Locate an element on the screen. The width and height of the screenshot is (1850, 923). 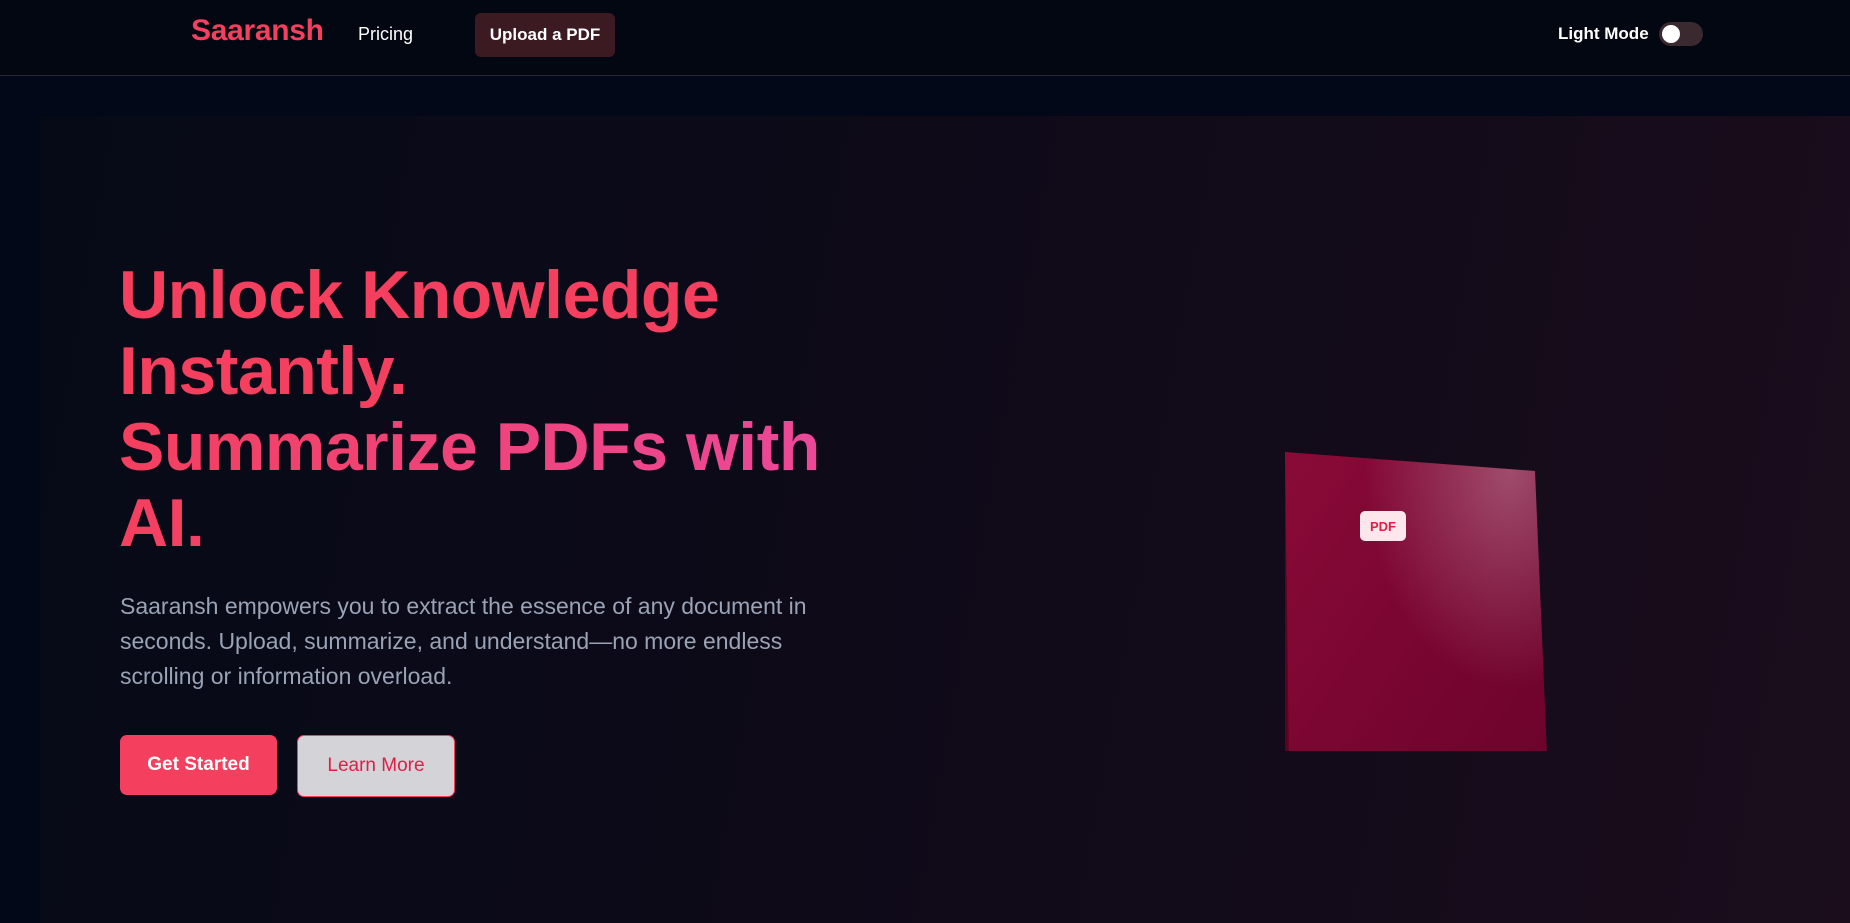
learn-more-button: Learn More is located at coordinates (376, 766).